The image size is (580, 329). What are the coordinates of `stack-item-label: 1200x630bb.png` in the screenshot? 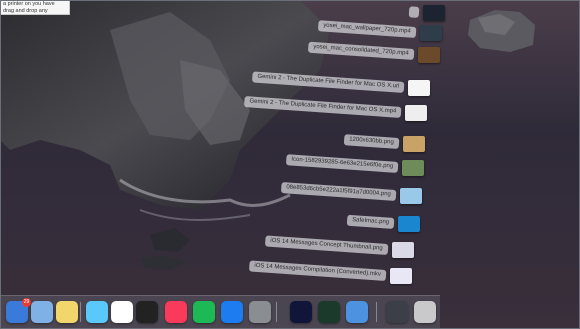 It's located at (372, 141).